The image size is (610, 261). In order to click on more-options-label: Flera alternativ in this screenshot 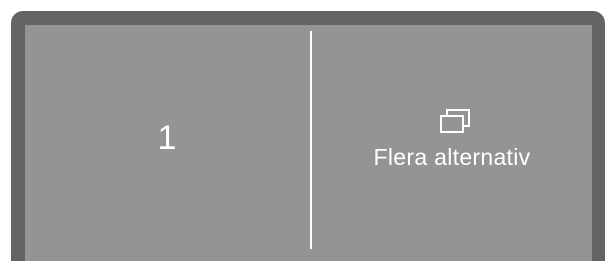, I will do `click(452, 156)`.